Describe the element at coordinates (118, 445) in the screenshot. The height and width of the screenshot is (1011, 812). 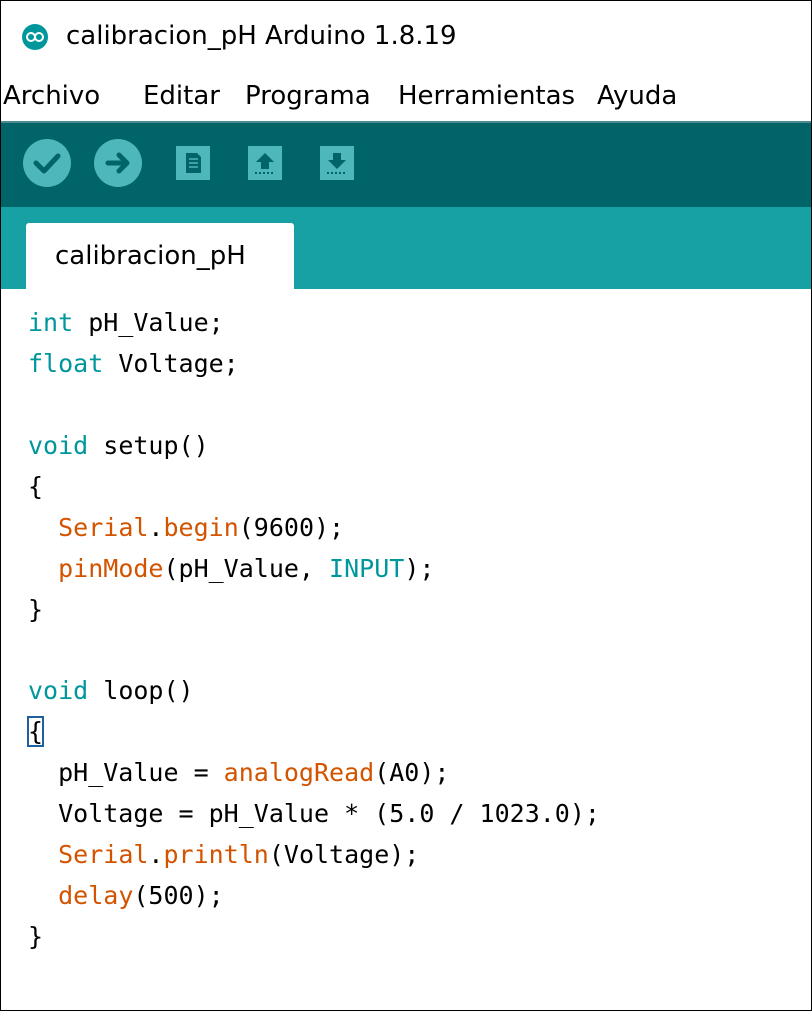
I see `code-line-4: void setup()` at that location.